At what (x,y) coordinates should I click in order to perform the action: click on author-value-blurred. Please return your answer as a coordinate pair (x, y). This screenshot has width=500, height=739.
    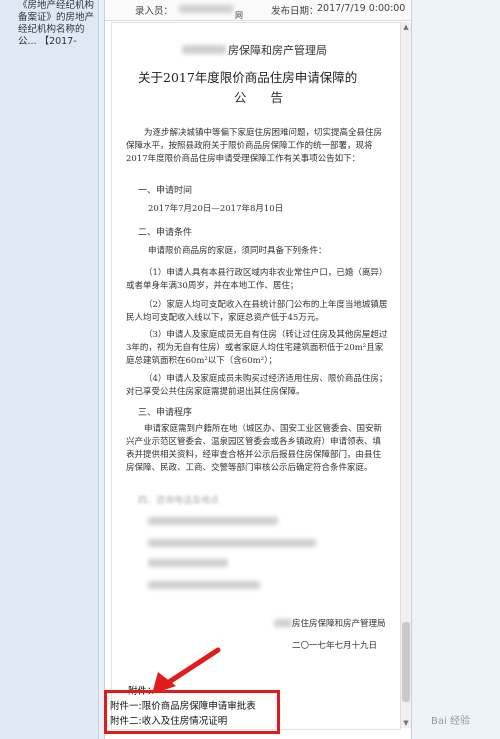
    Looking at the image, I should click on (206, 8).